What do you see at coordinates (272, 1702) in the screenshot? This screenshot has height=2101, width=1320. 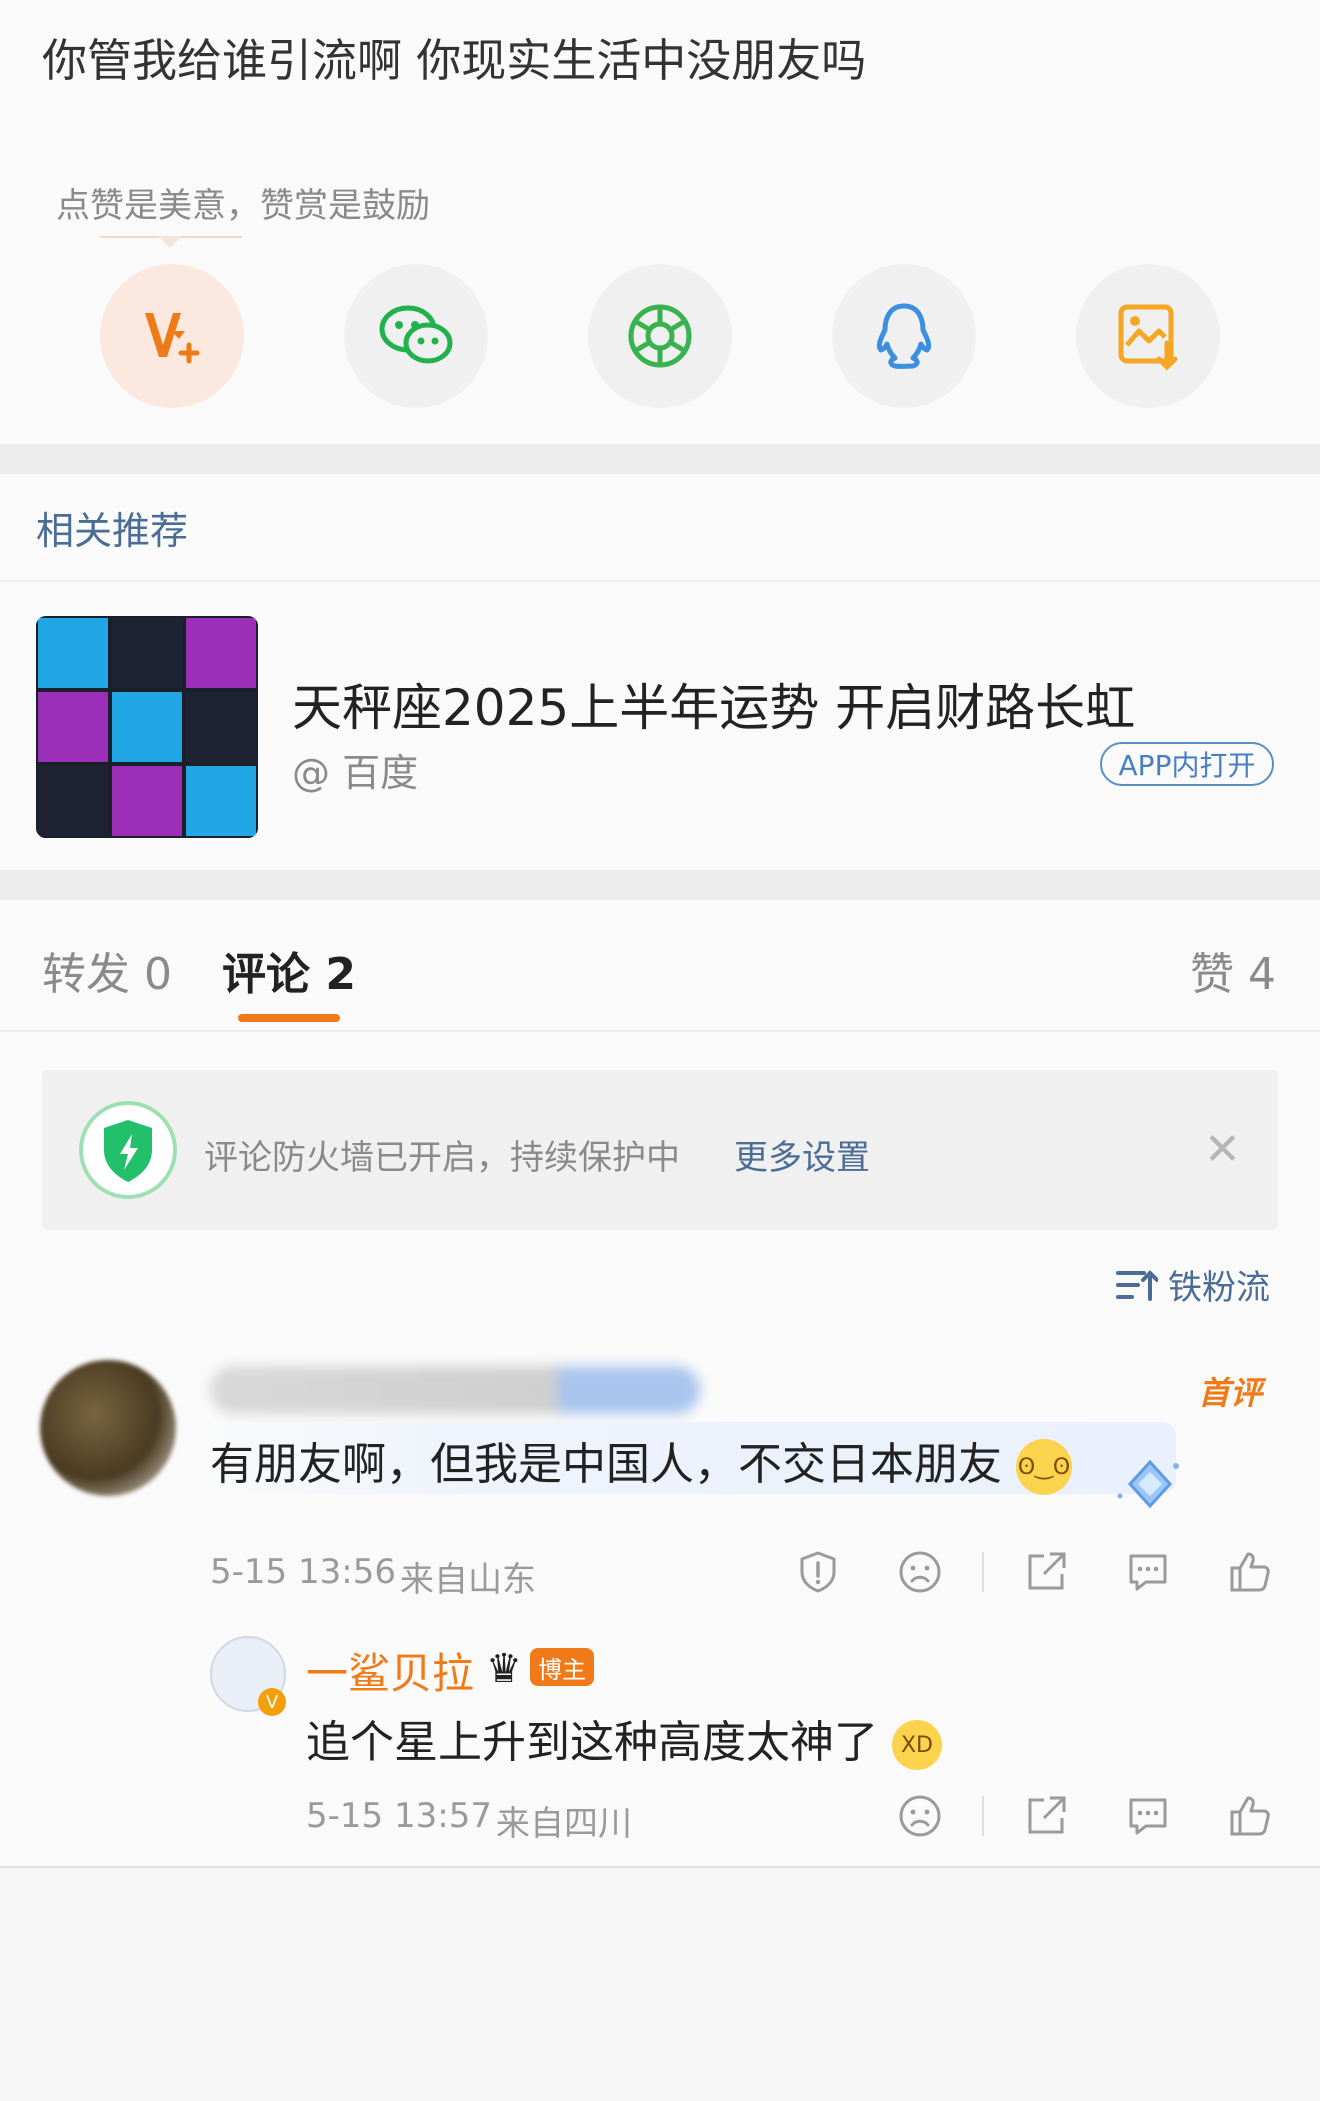 I see `verified-badge-icon: V` at bounding box center [272, 1702].